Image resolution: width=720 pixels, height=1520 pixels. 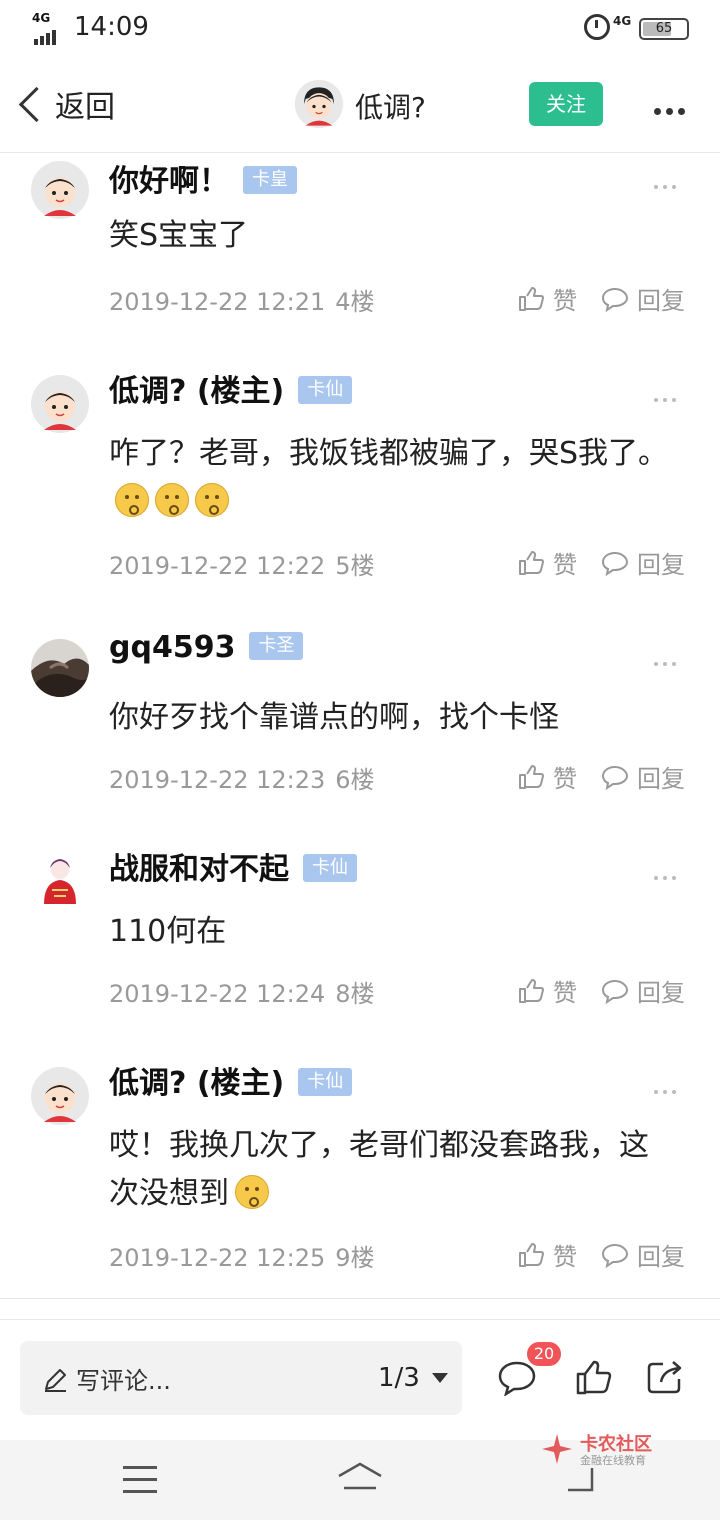 I want to click on floor-number: 5楼, so click(x=355, y=566).